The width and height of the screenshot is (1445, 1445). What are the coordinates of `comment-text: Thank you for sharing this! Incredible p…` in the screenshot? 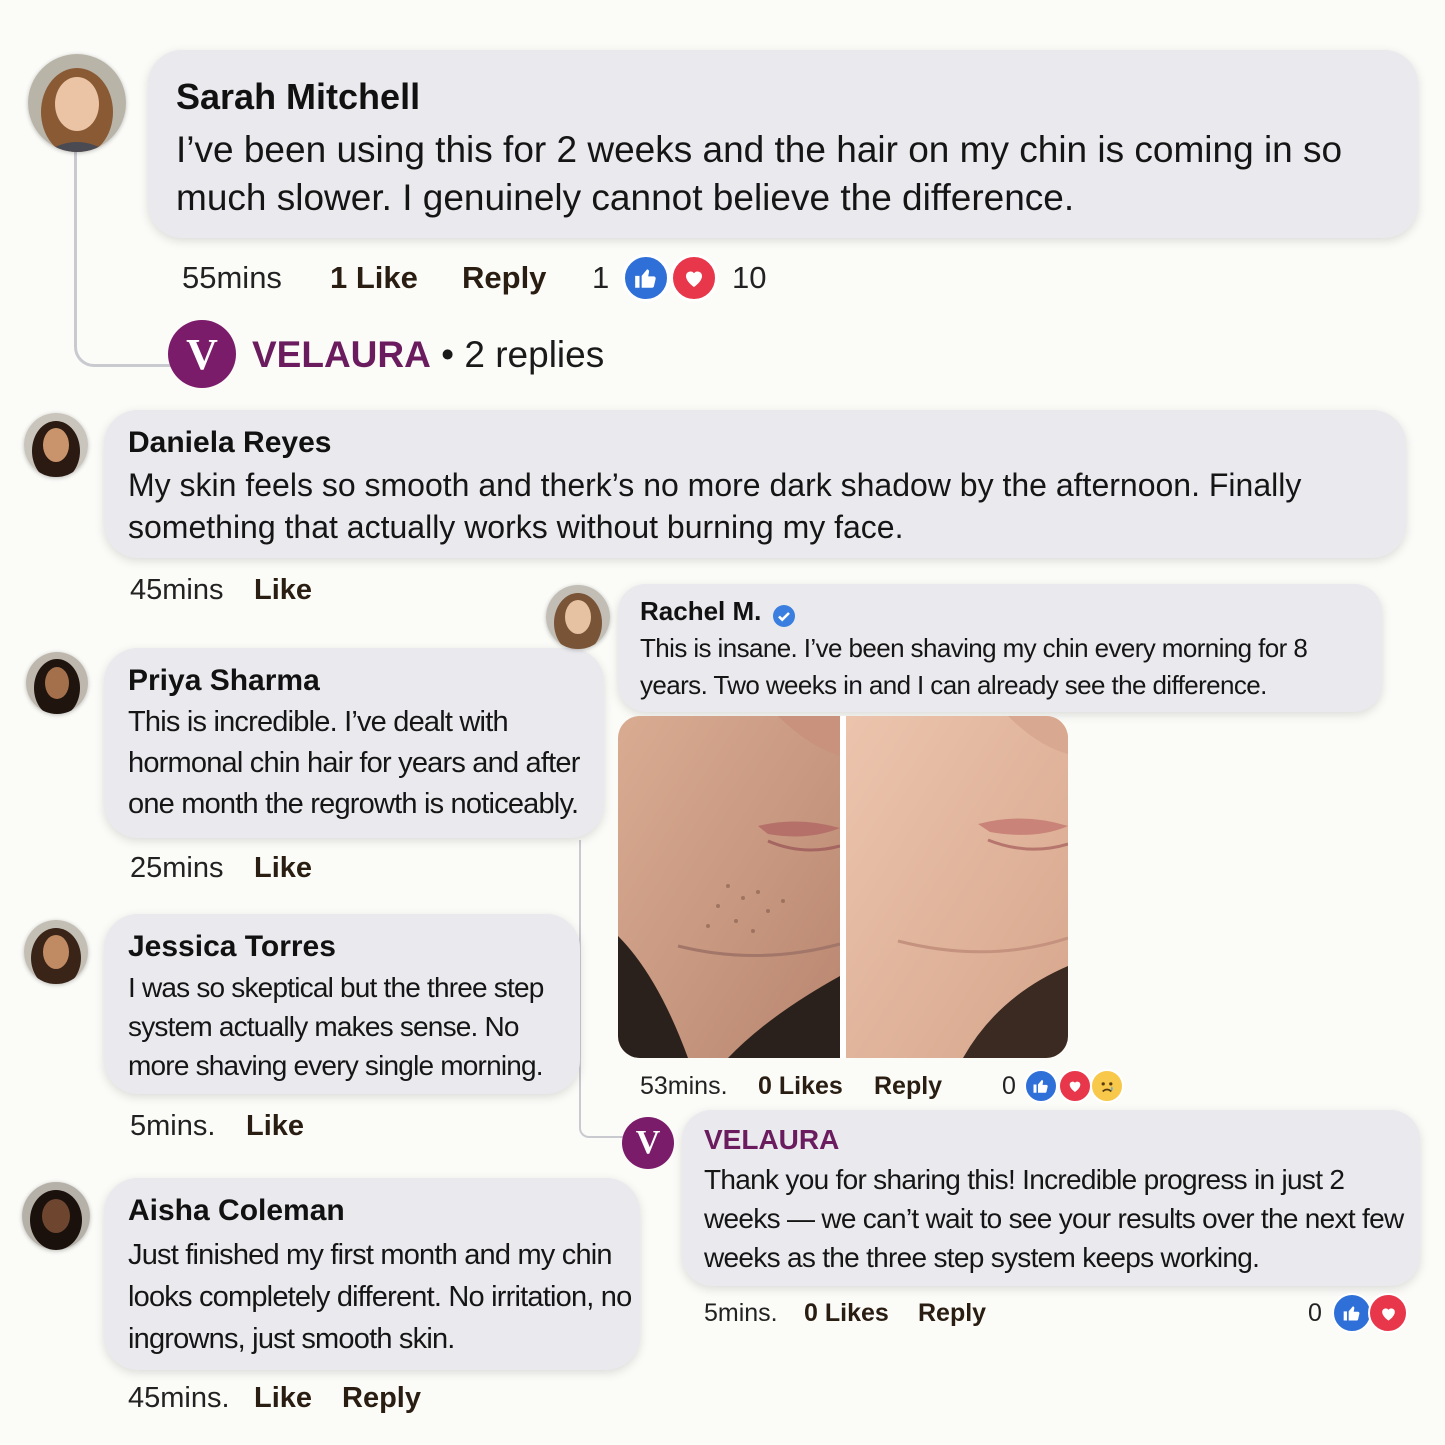 It's located at (1054, 1218).